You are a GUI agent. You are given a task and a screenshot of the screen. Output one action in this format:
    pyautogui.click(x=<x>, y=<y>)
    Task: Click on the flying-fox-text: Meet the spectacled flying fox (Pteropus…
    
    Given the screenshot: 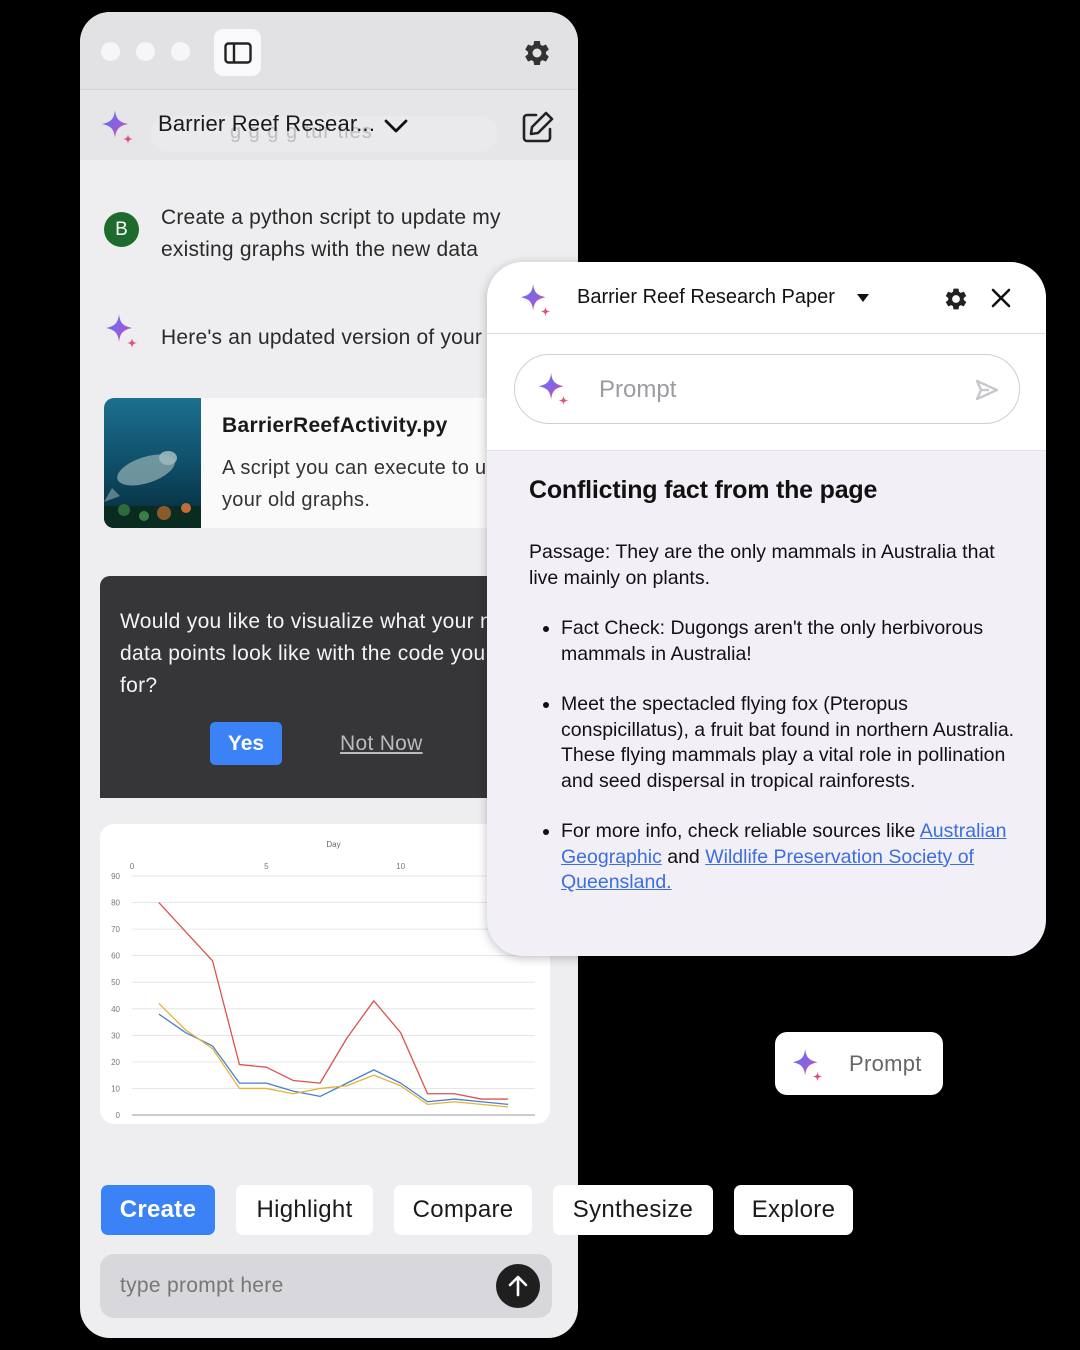 What is the action you would take?
    pyautogui.click(x=788, y=742)
    